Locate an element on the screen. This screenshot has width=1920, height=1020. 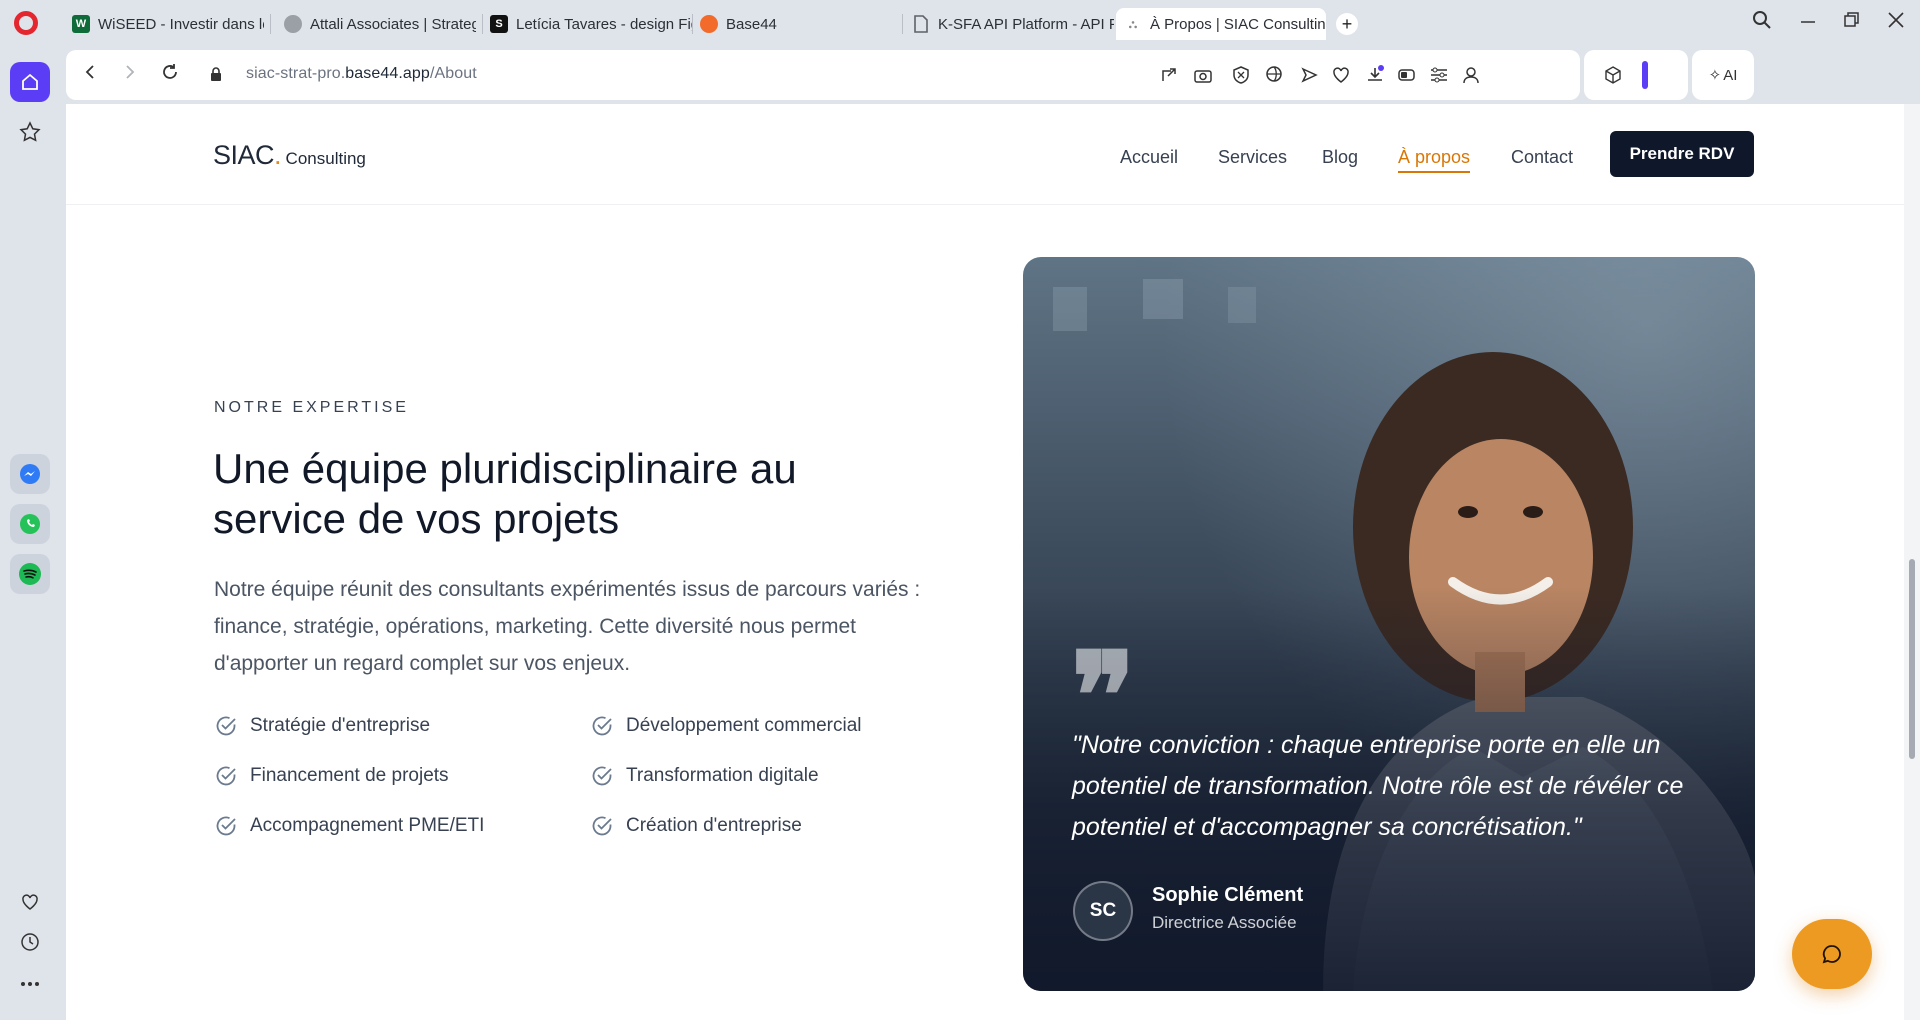
url-prefix: siac-strat-pro. is located at coordinates (296, 73).